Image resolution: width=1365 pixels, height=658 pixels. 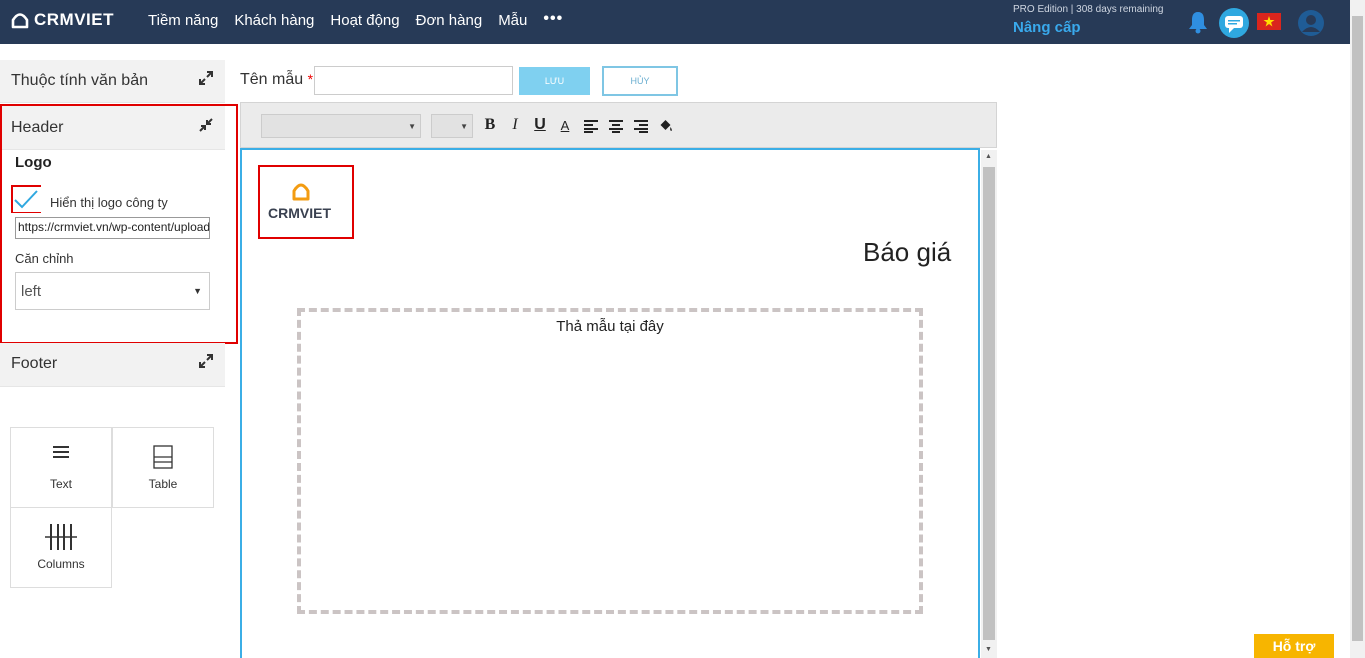 What do you see at coordinates (490, 125) in the screenshot?
I see `bold-button: B` at bounding box center [490, 125].